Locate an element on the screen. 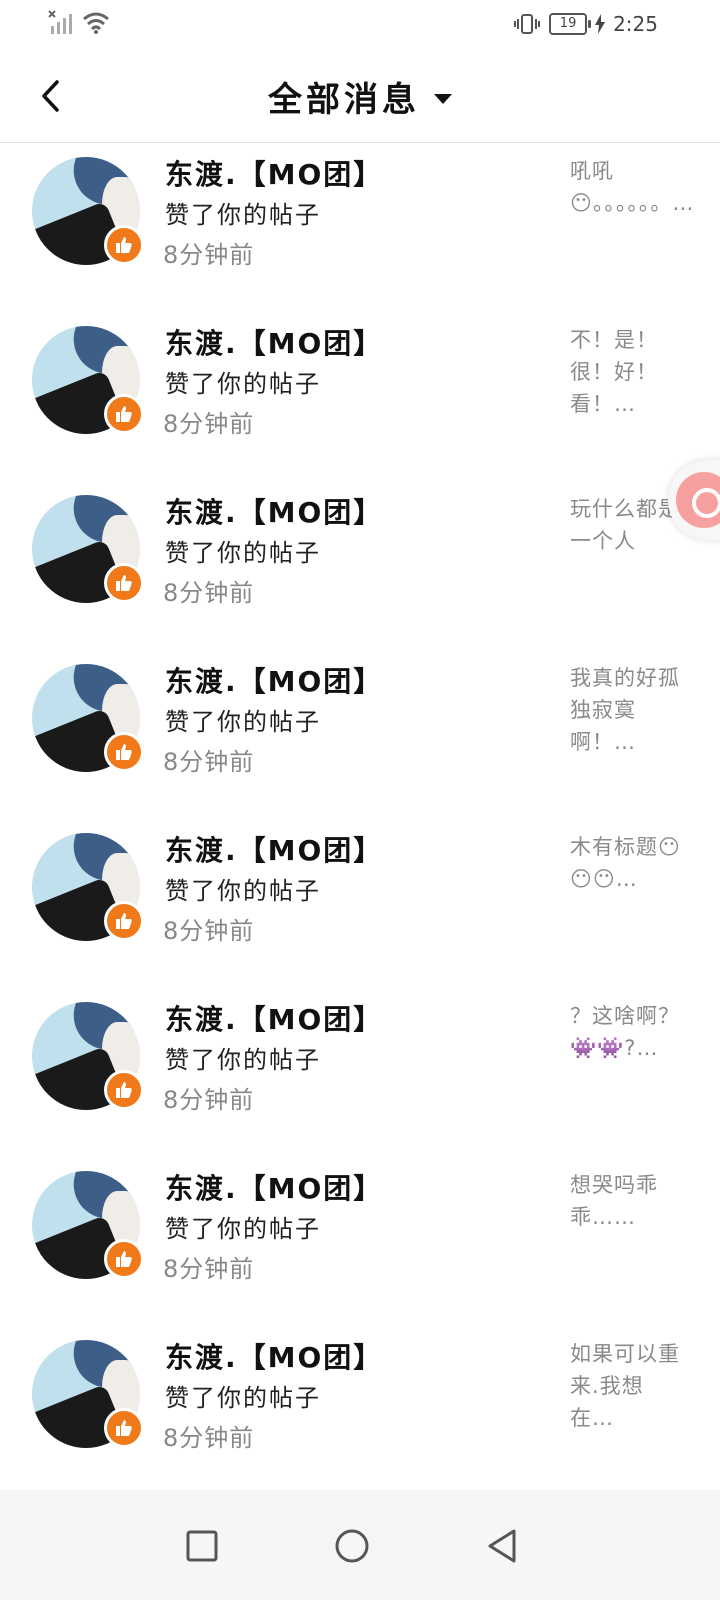  square-icon is located at coordinates (202, 1546).